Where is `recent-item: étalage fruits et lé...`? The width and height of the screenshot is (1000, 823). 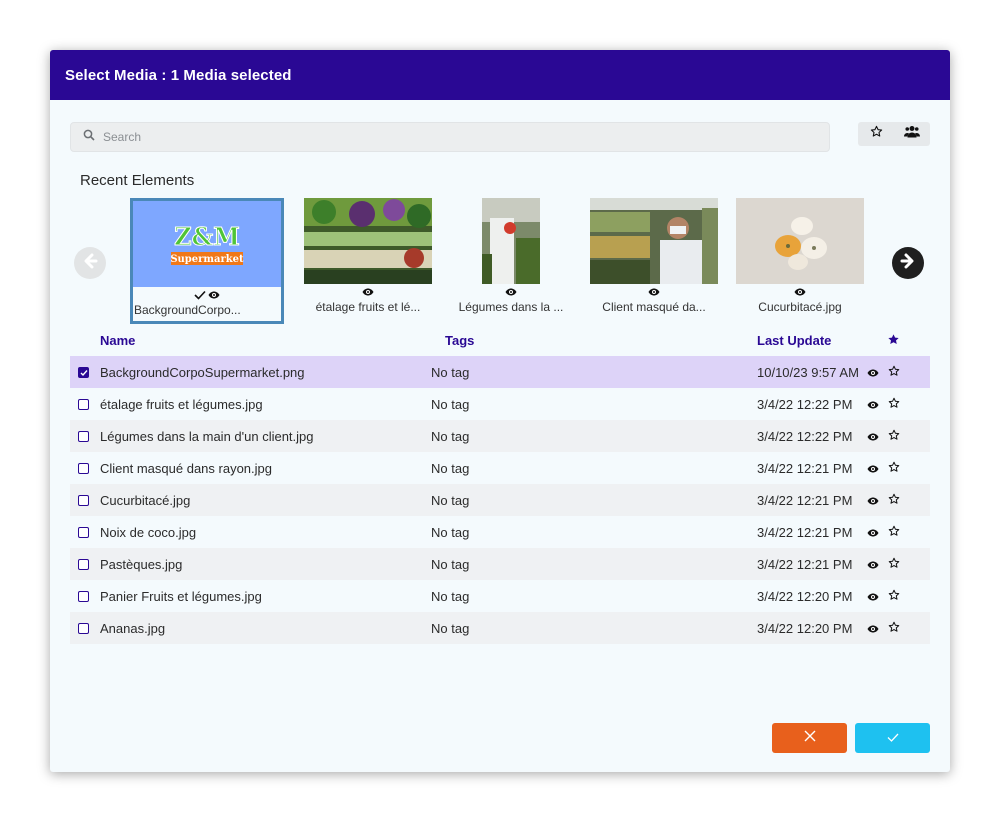
recent-item: étalage fruits et lé... is located at coordinates (368, 261).